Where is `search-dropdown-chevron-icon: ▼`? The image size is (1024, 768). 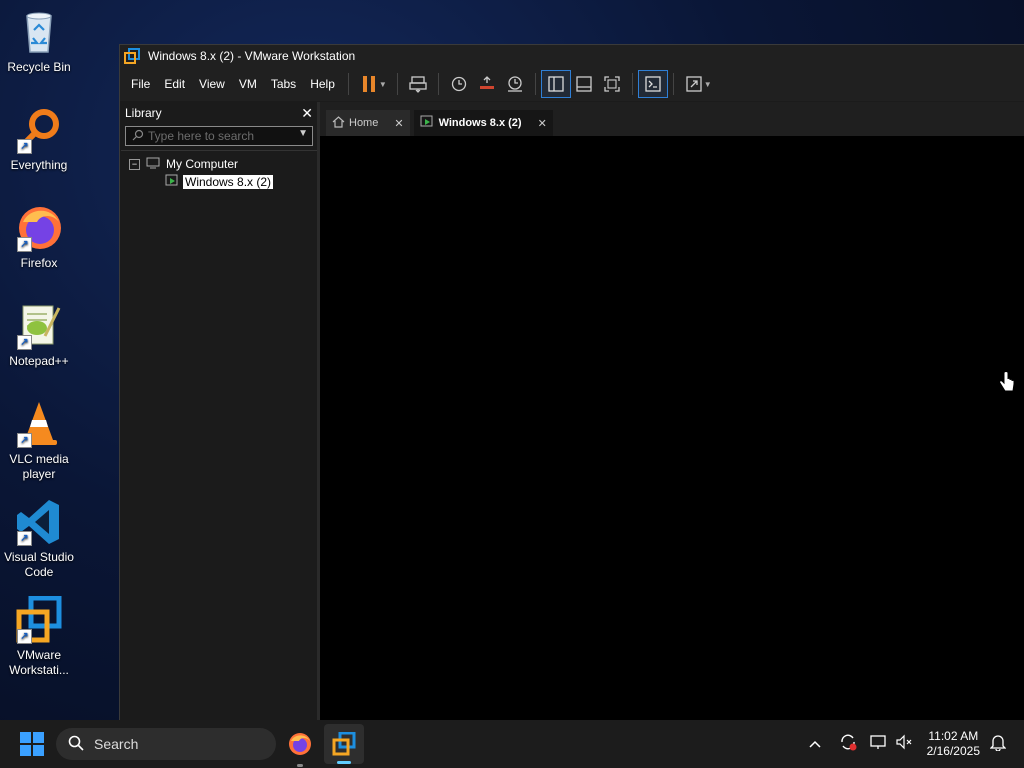
search-dropdown-chevron-icon: ▼ is located at coordinates (303, 133).